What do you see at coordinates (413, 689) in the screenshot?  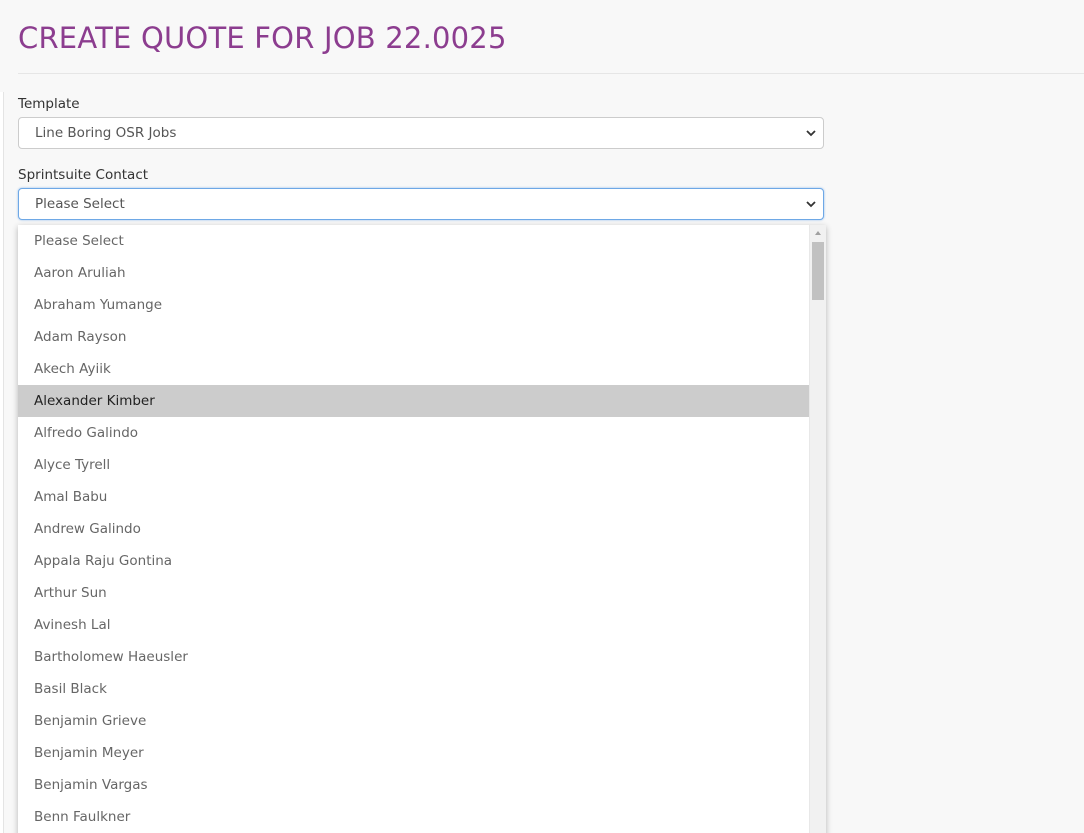 I see `dropdown-option: Basil Black` at bounding box center [413, 689].